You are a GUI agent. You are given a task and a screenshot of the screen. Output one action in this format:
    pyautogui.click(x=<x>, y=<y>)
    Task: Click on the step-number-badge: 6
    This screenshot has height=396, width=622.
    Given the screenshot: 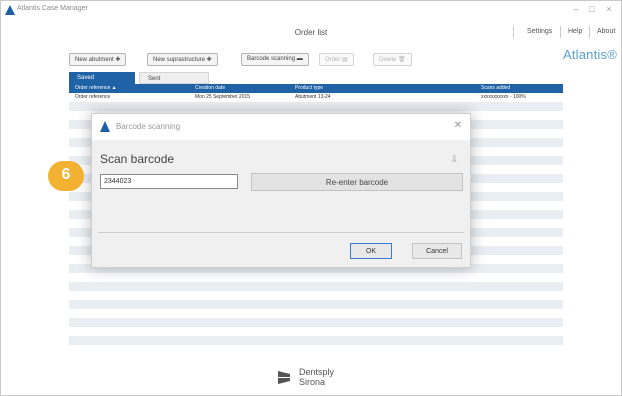 What is the action you would take?
    pyautogui.click(x=66, y=176)
    